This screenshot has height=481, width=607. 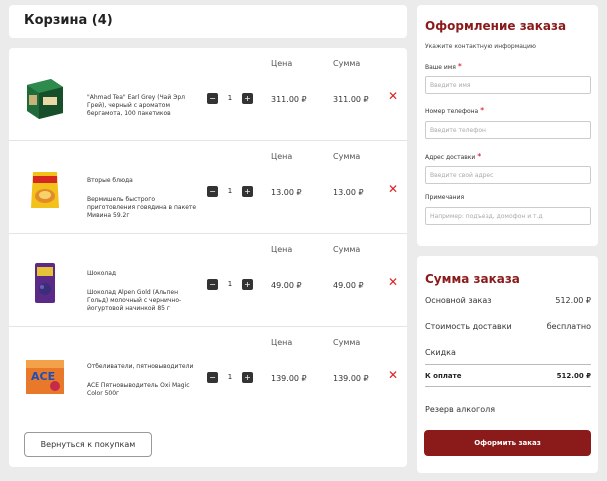 What do you see at coordinates (460, 409) in the screenshot?
I see `alcohol-reserve-label: Резерв алкоголя` at bounding box center [460, 409].